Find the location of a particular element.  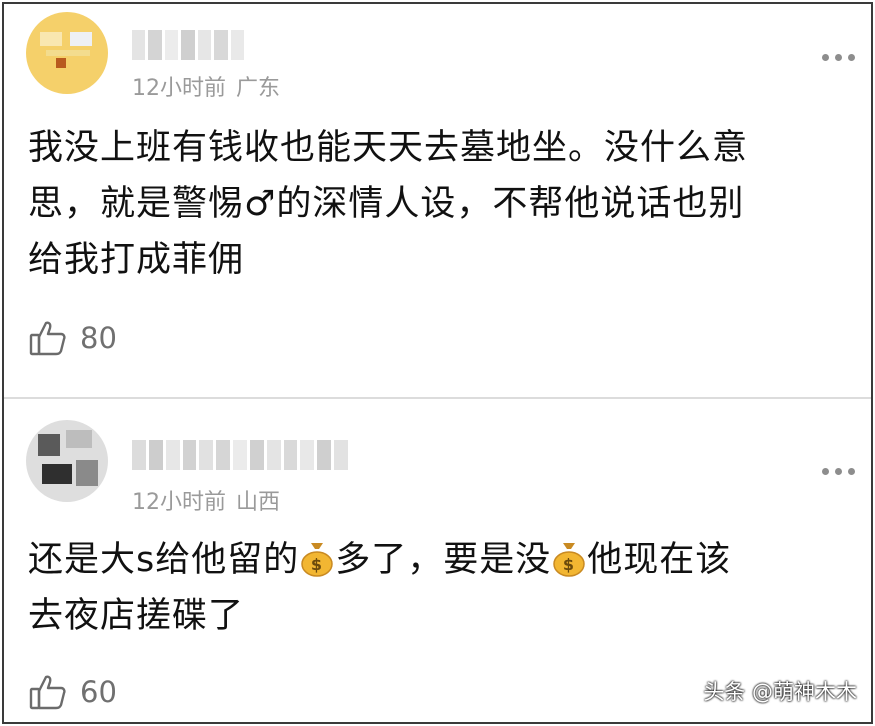

comment-meta: 12小时前 广东 is located at coordinates (206, 86).